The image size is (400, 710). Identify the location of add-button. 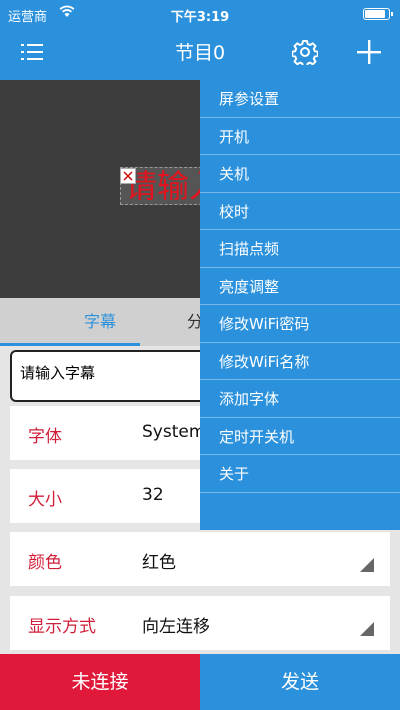
(369, 52).